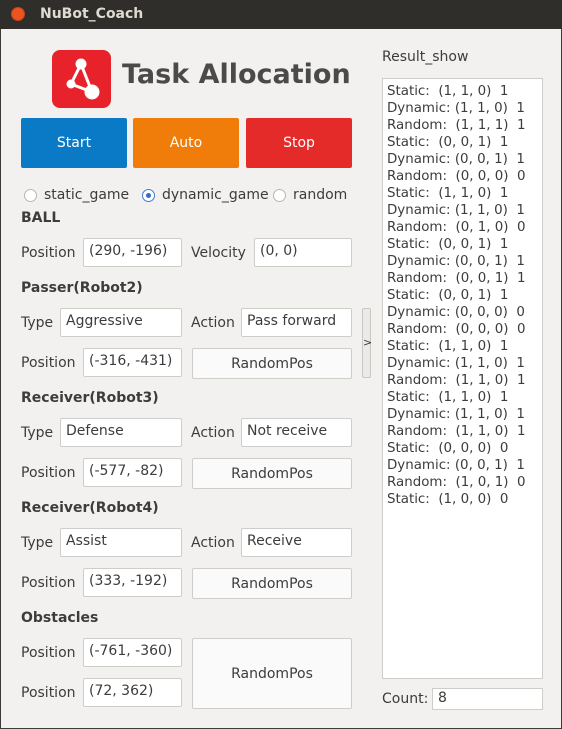 This screenshot has height=729, width=562. Describe the element at coordinates (132, 652) in the screenshot. I see `obstacle1-position-field: (-761, -360)` at that location.